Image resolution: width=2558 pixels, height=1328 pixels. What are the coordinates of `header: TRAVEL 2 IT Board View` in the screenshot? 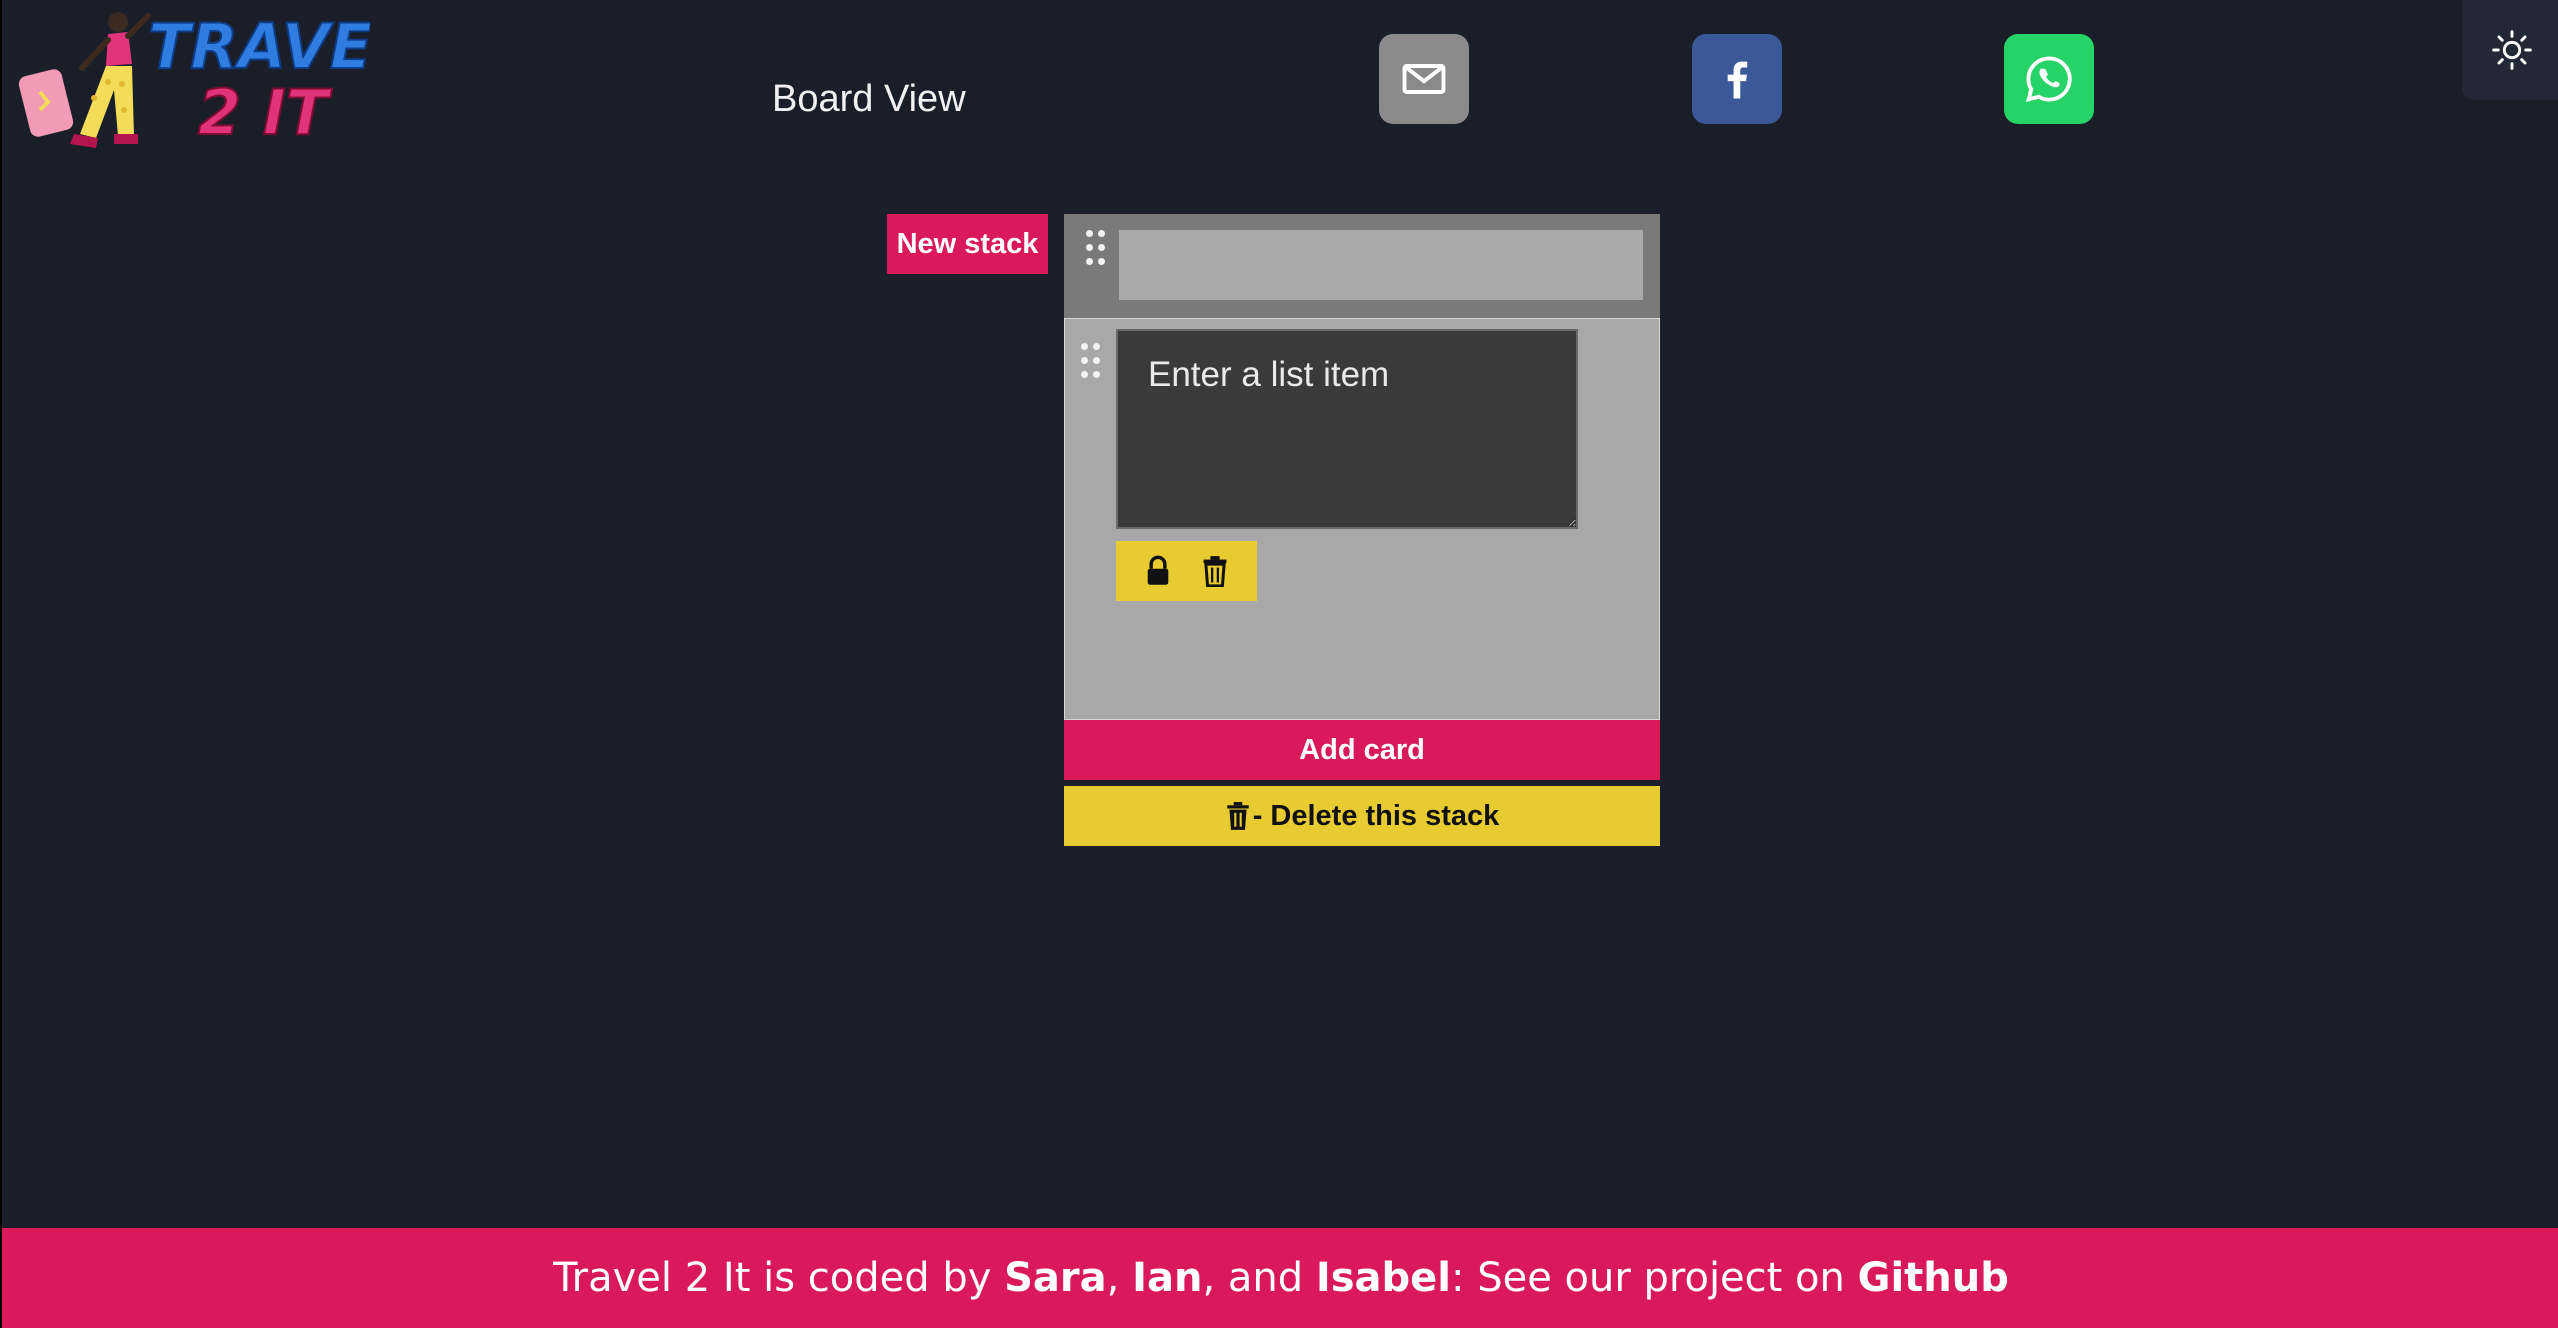 It's located at (1280, 86).